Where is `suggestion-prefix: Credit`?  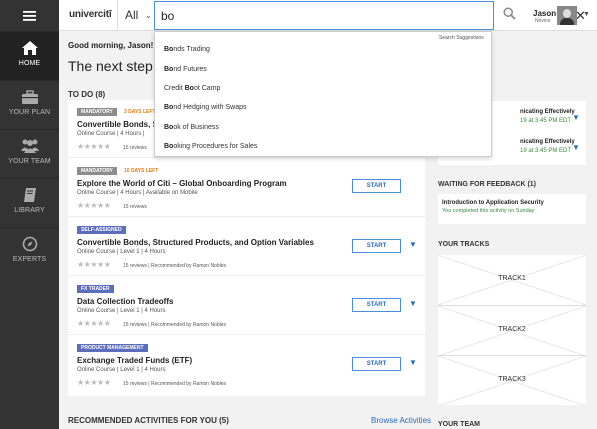
suggestion-prefix: Credit is located at coordinates (174, 88).